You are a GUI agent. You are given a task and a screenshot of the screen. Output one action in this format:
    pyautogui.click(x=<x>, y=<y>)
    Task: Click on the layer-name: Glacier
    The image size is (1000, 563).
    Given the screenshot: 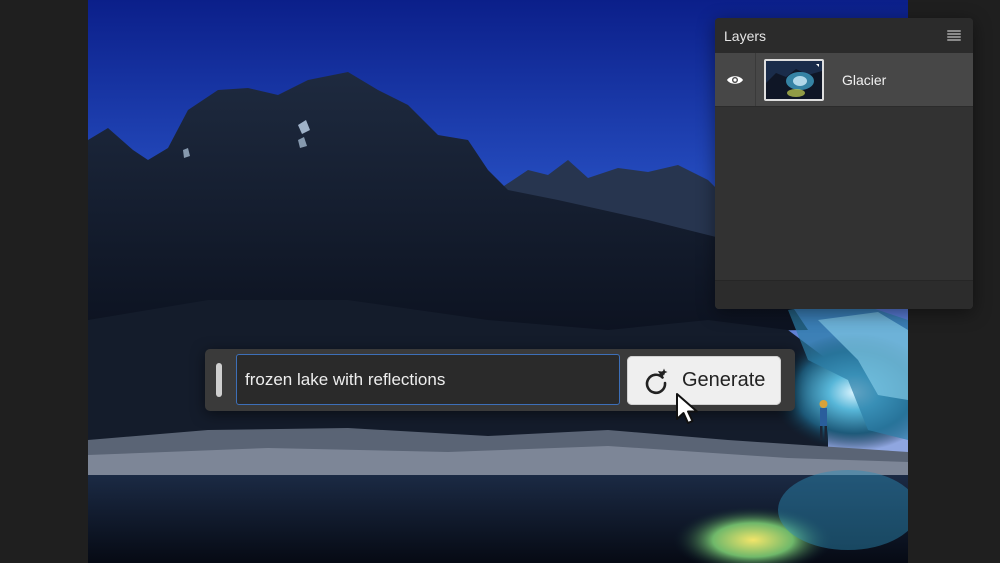 What is the action you would take?
    pyautogui.click(x=864, y=79)
    